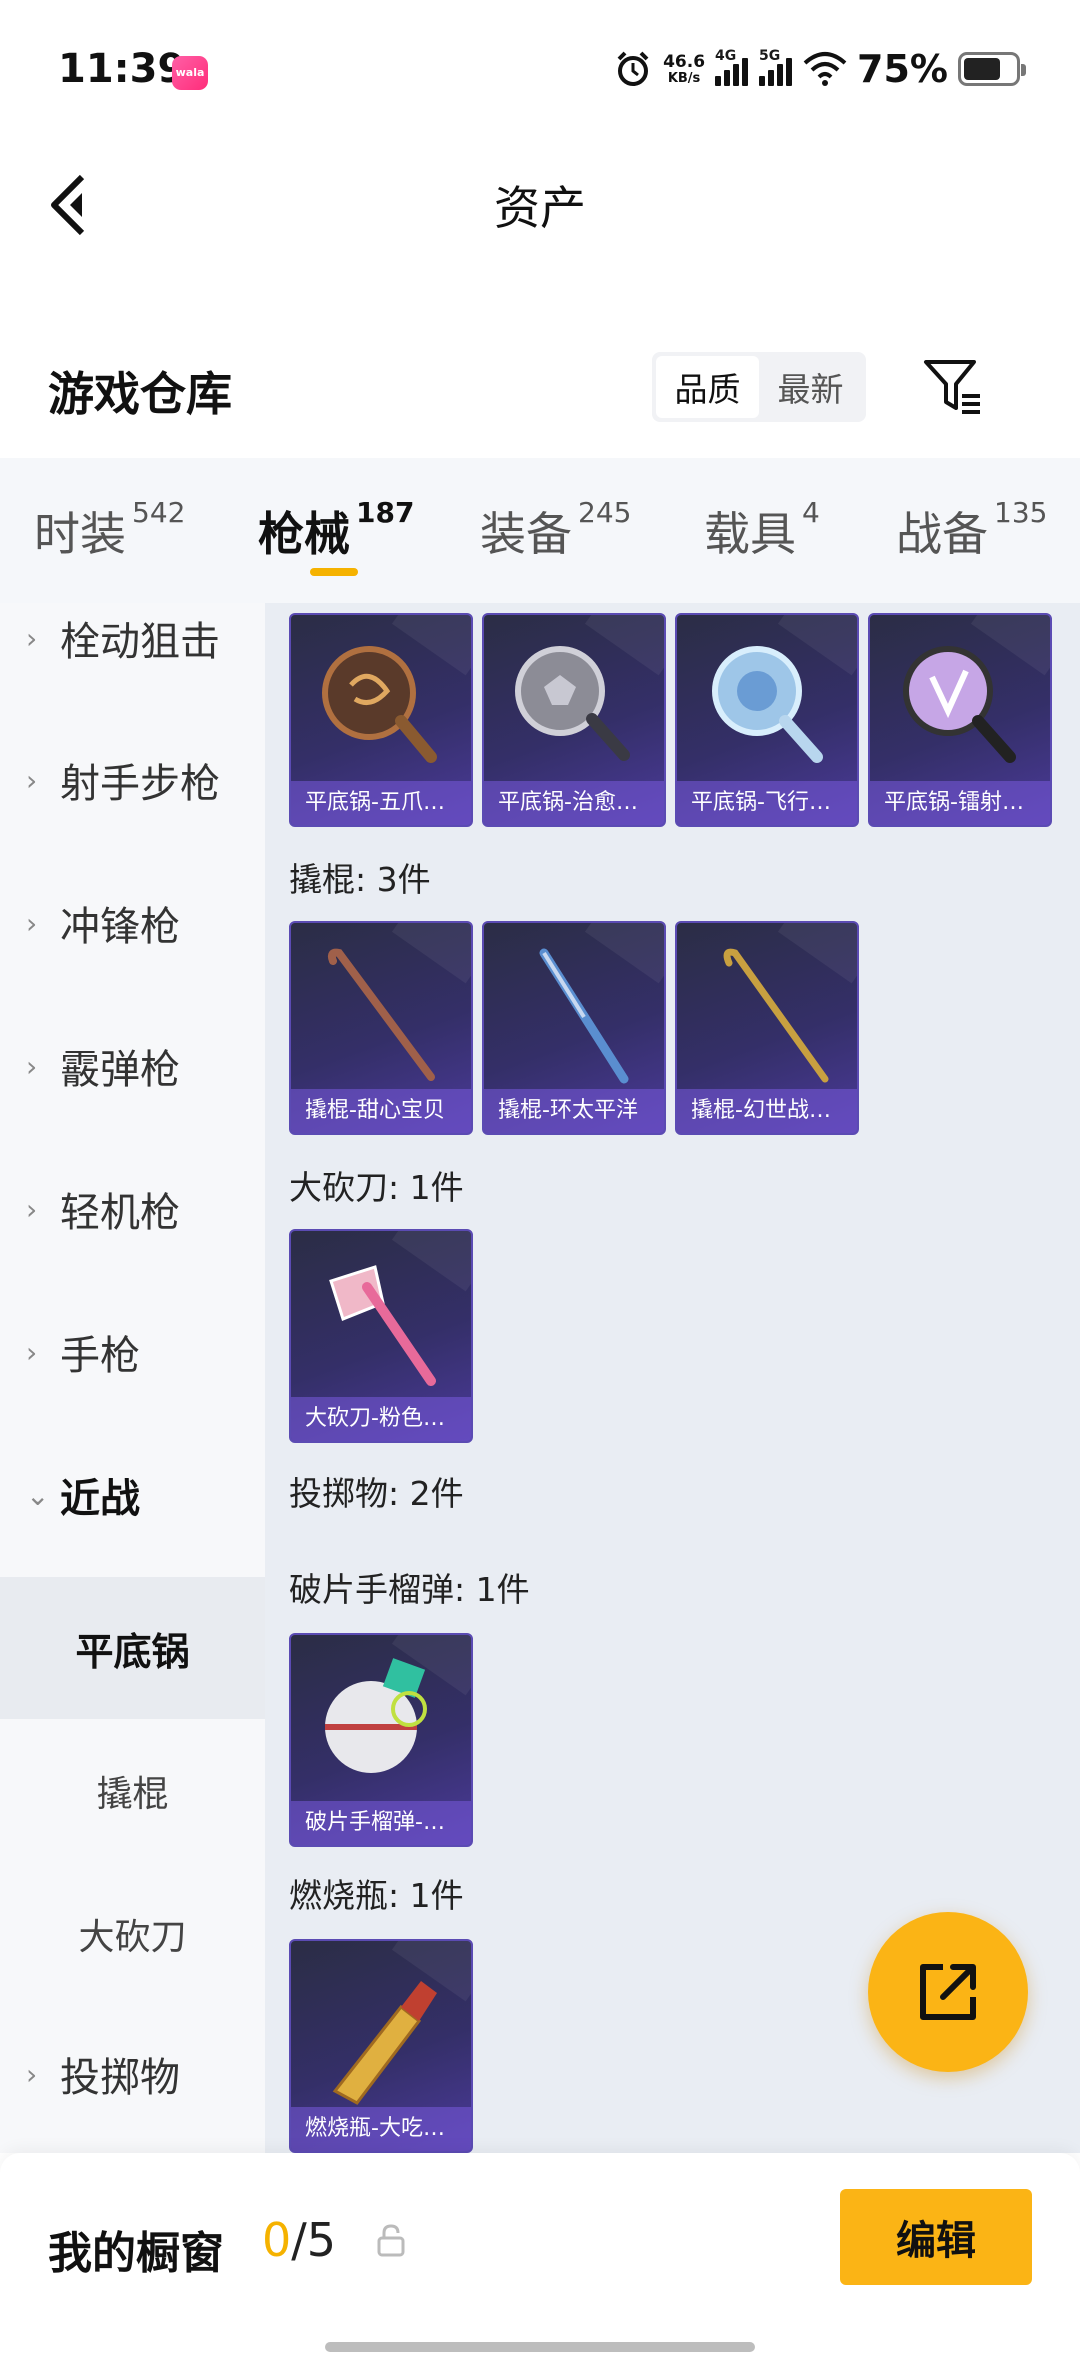 This screenshot has height=2375, width=1080. Describe the element at coordinates (381, 1111) in the screenshot. I see `item-name: 撬棍-甜心宝贝` at that location.